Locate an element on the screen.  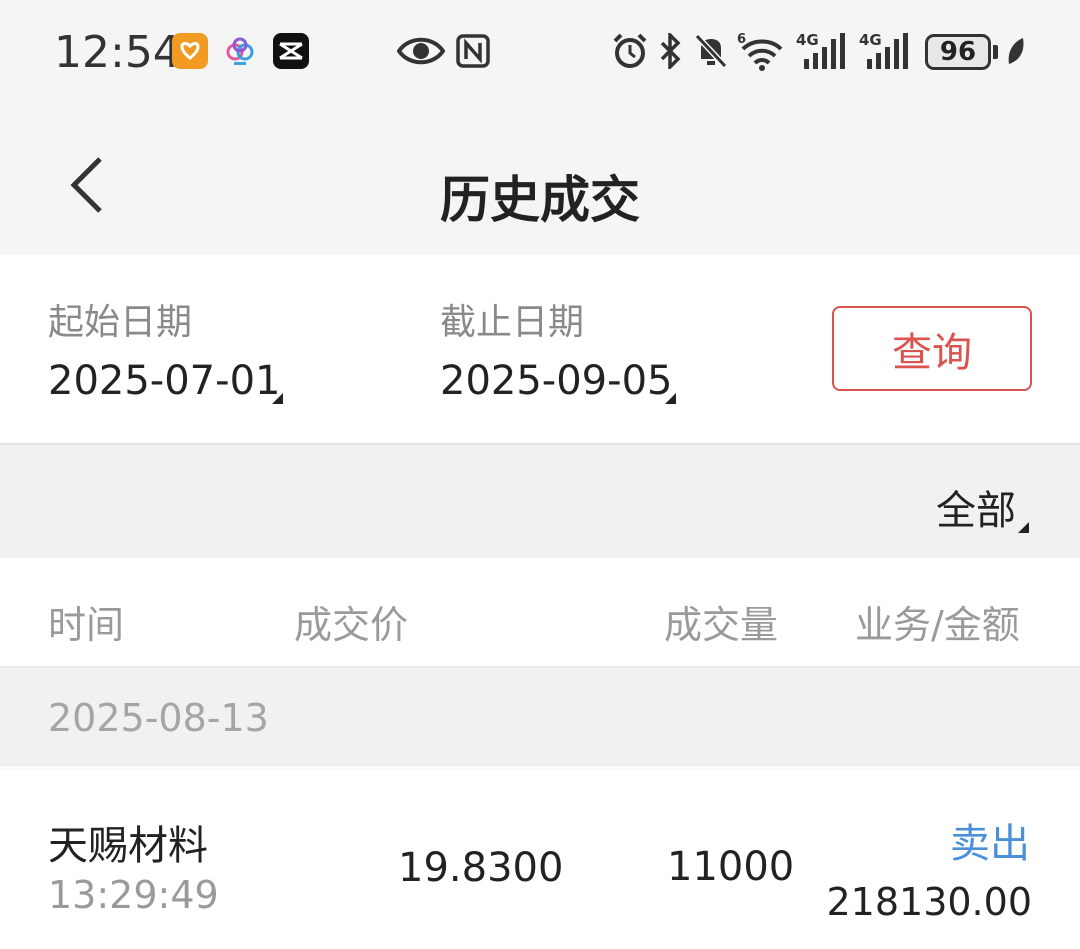
end-date-label: 截止日期 is located at coordinates (512, 322).